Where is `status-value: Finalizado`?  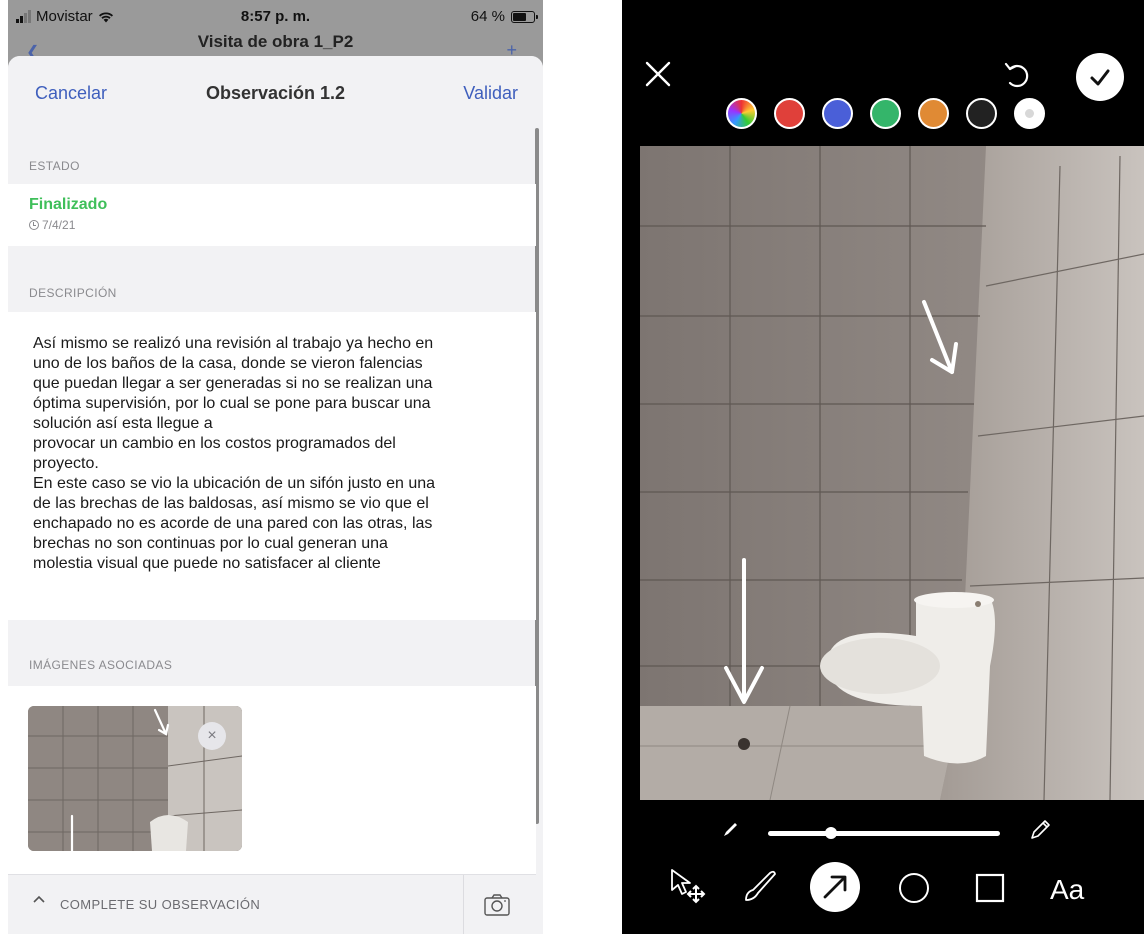 status-value: Finalizado is located at coordinates (68, 204).